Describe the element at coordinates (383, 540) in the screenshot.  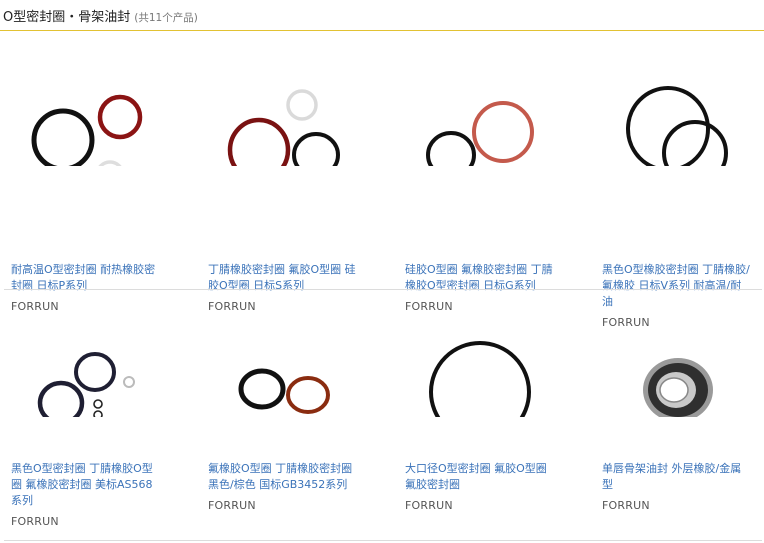
I see `row-divider` at that location.